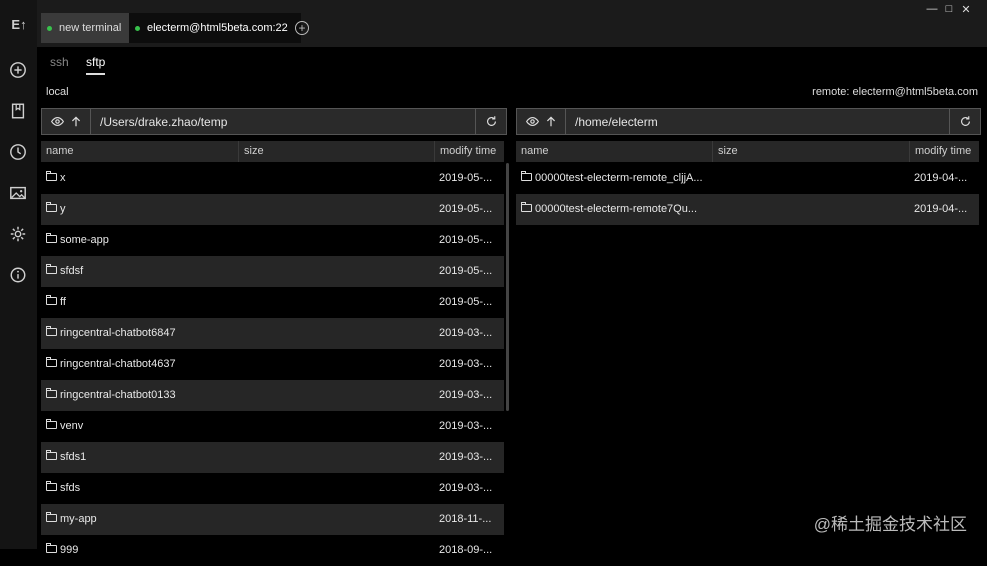 This screenshot has width=987, height=566. What do you see at coordinates (69, 550) in the screenshot?
I see `file-name: 999` at bounding box center [69, 550].